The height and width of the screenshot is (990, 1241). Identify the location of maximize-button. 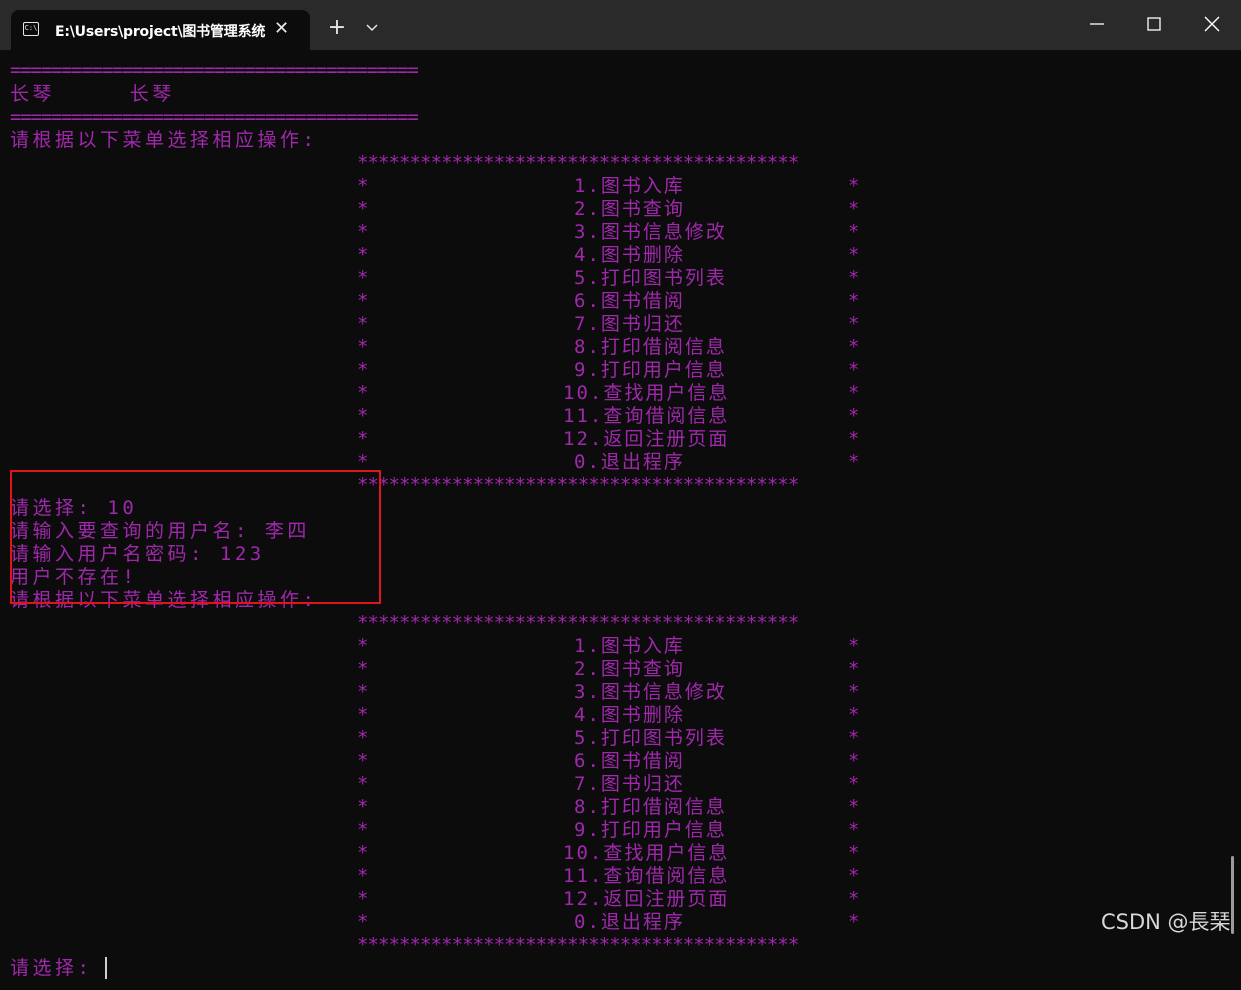
(1154, 24).